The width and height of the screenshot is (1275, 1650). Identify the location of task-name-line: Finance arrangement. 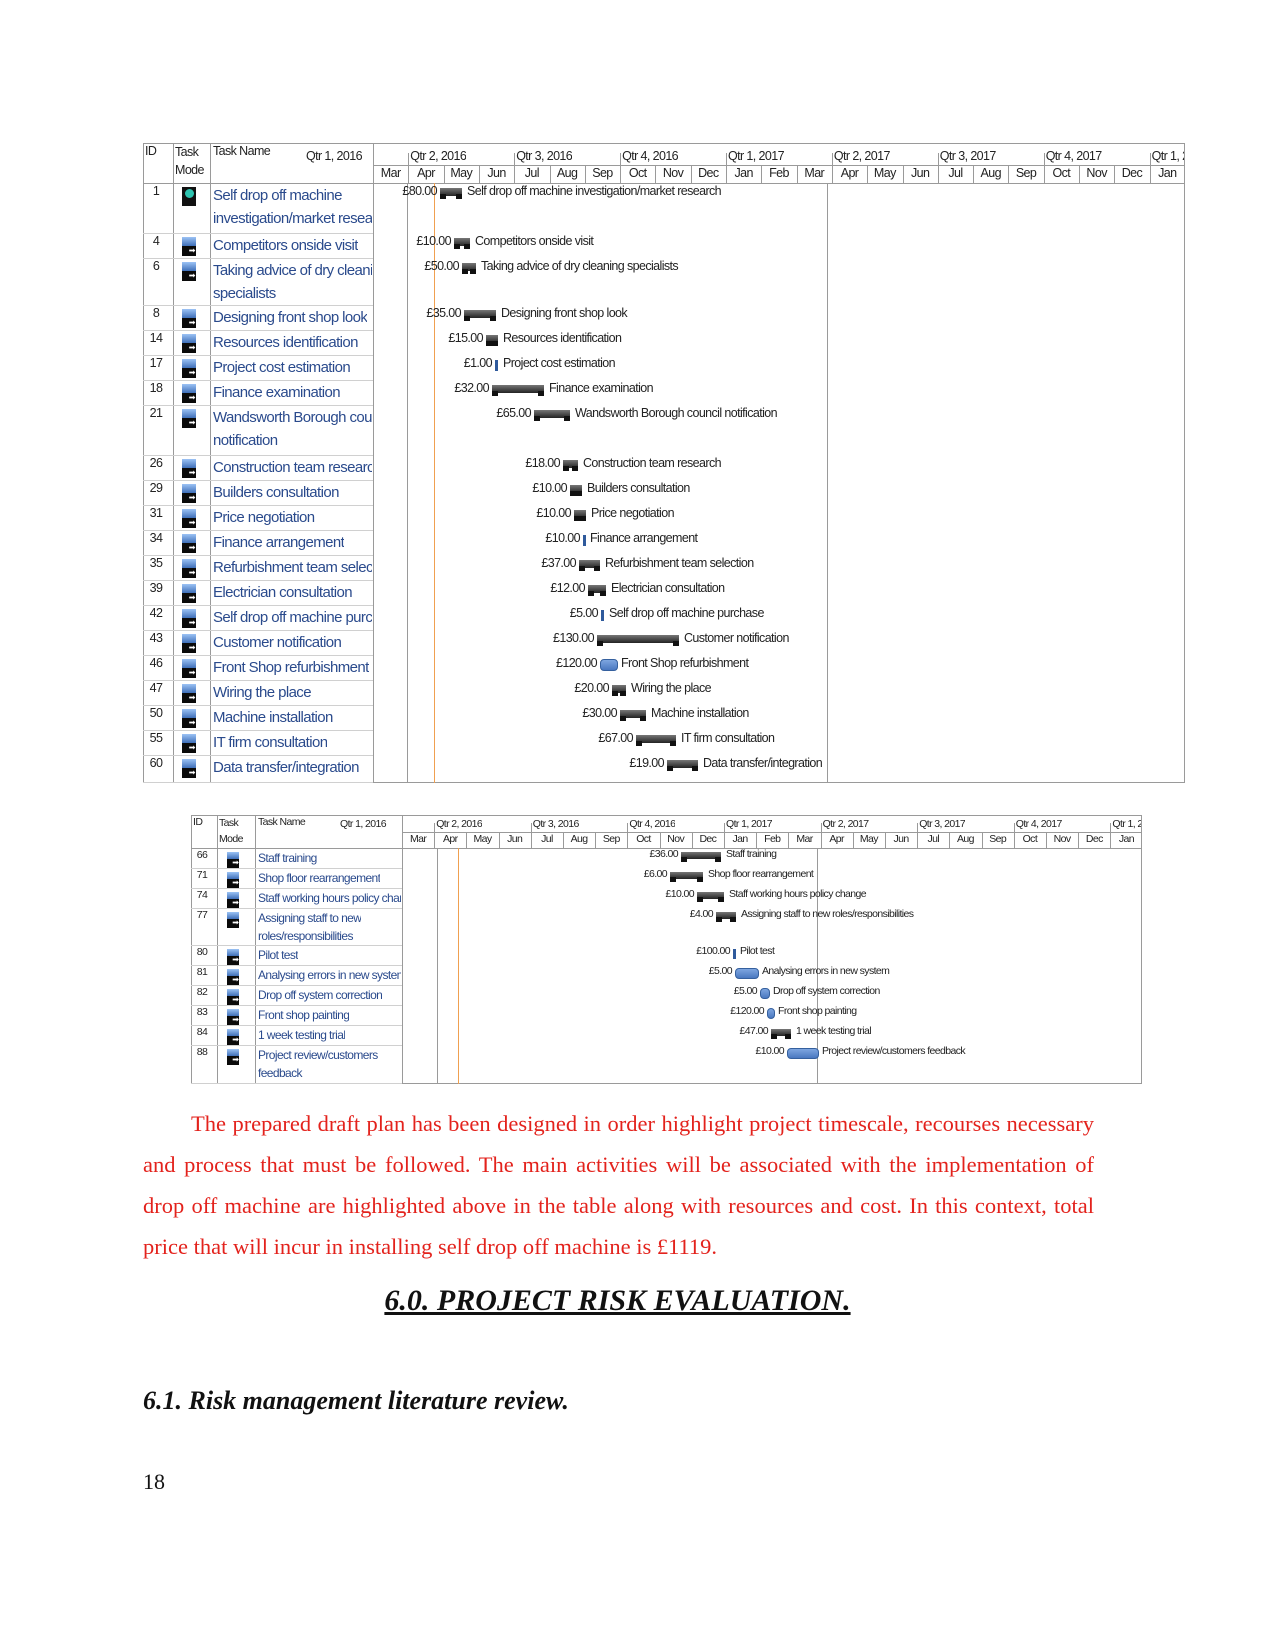
(279, 542).